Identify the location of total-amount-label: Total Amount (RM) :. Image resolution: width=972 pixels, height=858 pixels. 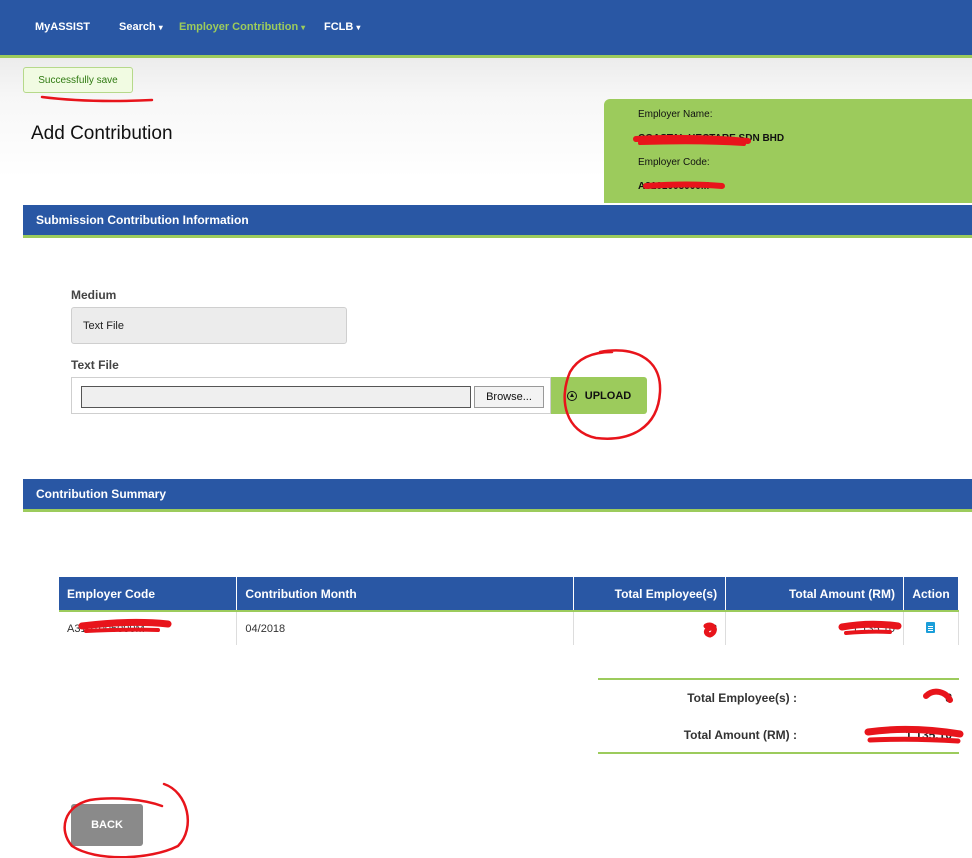
(740, 735).